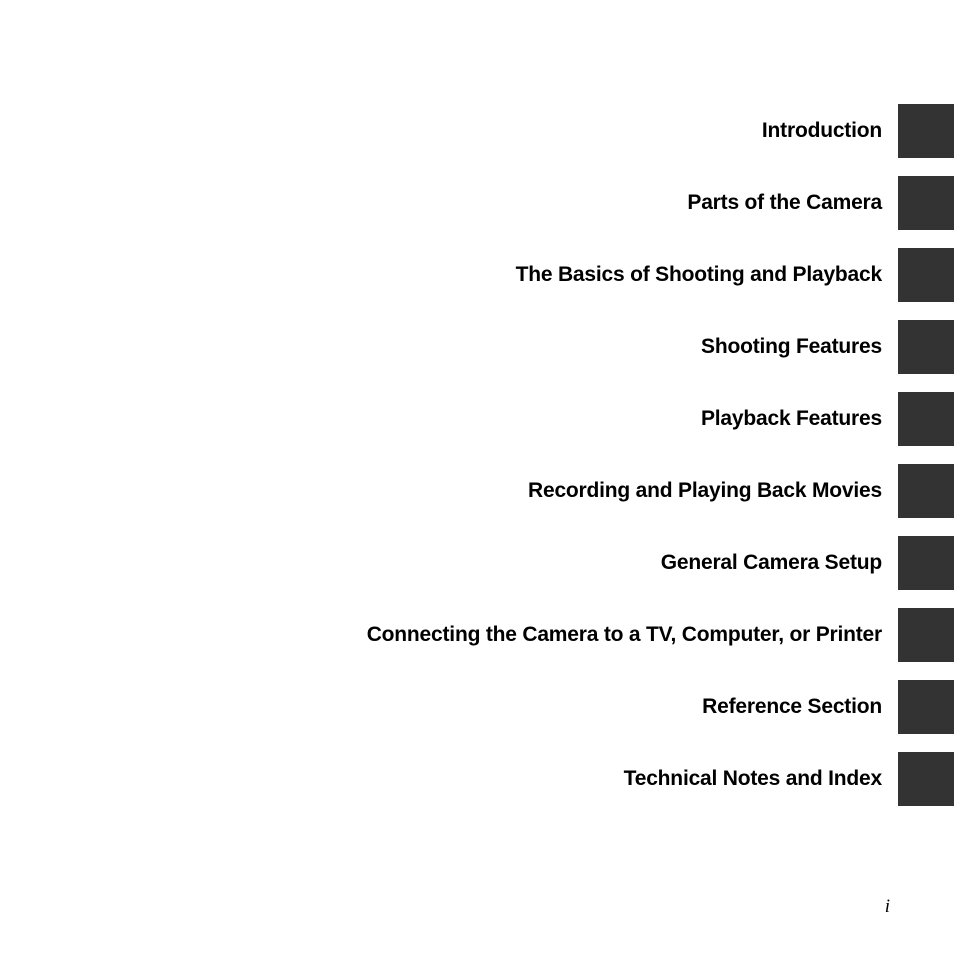 This screenshot has height=954, width=954. Describe the element at coordinates (753, 778) in the screenshot. I see `chapter-title: Technical Notes and Index` at that location.